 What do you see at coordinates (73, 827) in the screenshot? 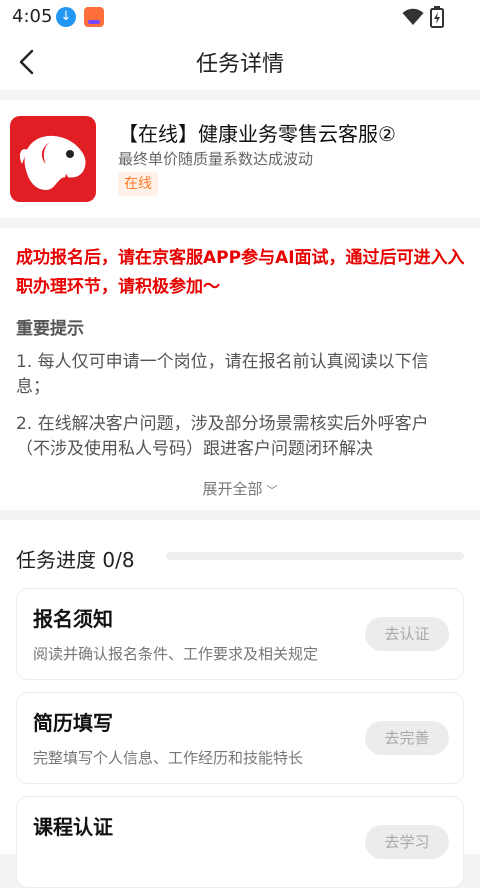
I see `task-name: 课程认证` at bounding box center [73, 827].